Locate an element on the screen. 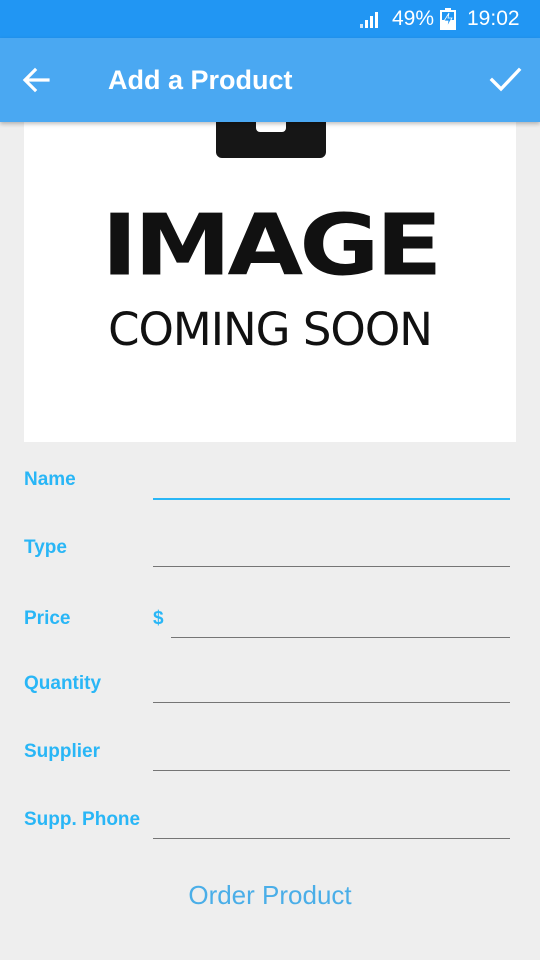  price-label: Price is located at coordinates (47, 618).